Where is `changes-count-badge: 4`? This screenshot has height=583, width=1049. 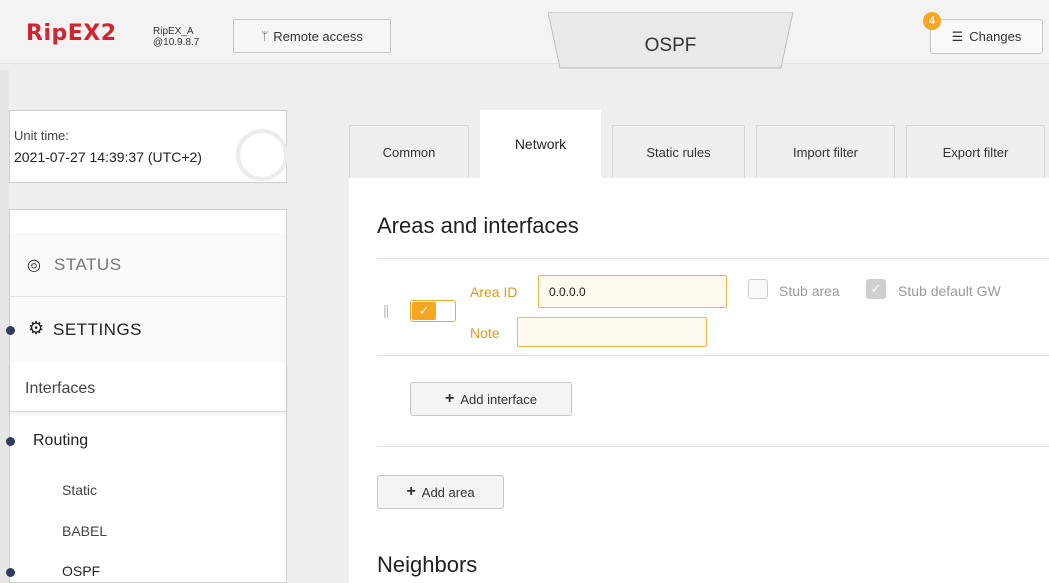
changes-count-badge: 4 is located at coordinates (932, 21).